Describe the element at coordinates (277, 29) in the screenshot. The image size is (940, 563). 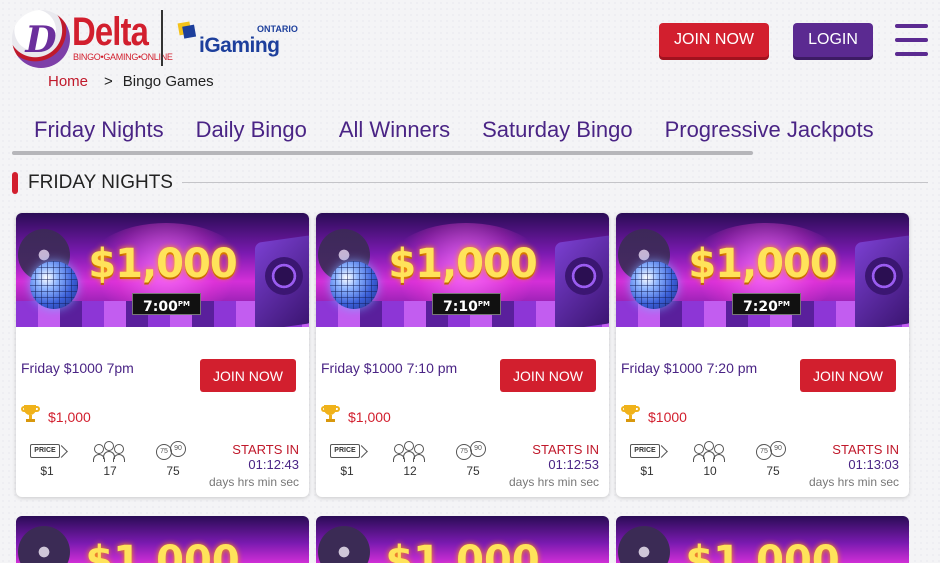
I see `igaming-region: ONTARIO` at that location.